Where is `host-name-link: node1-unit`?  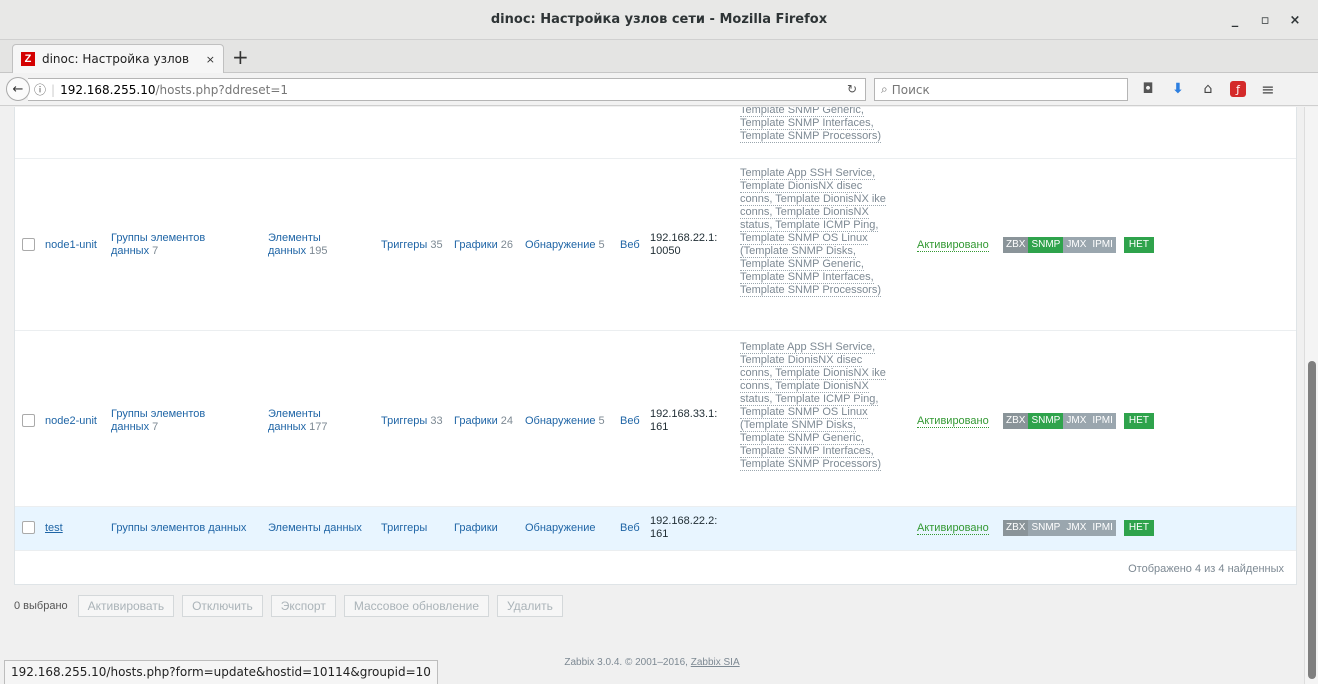
host-name-link: node1-unit is located at coordinates (71, 245).